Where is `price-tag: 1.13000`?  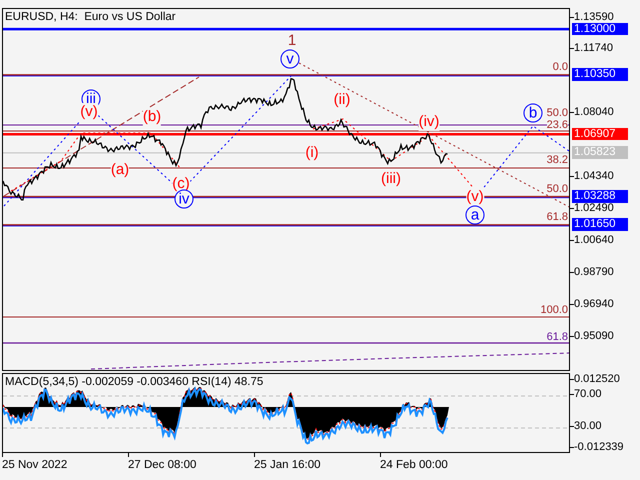
price-tag: 1.13000 is located at coordinates (600, 29).